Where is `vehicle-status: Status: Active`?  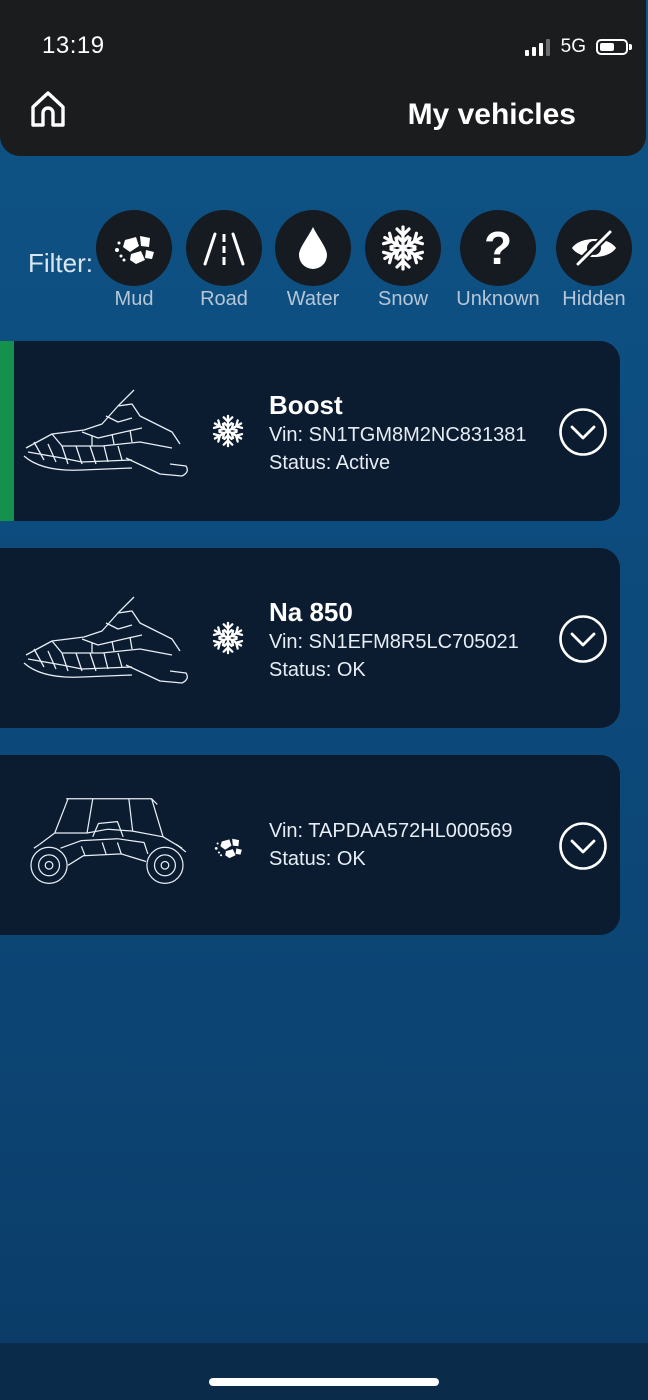 vehicle-status: Status: Active is located at coordinates (330, 463).